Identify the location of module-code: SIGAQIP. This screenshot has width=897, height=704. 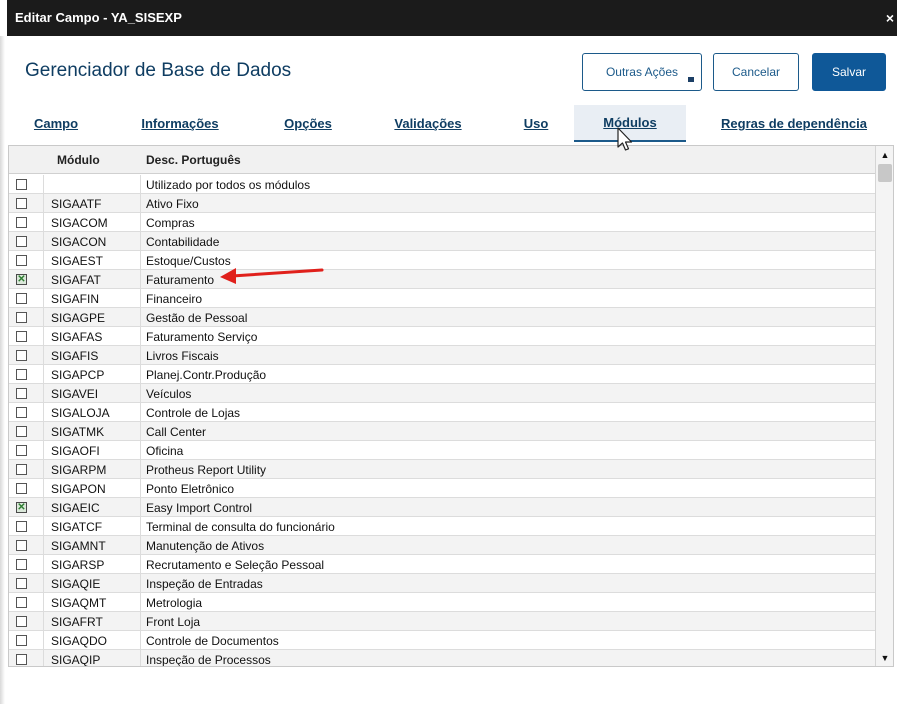
(76, 660).